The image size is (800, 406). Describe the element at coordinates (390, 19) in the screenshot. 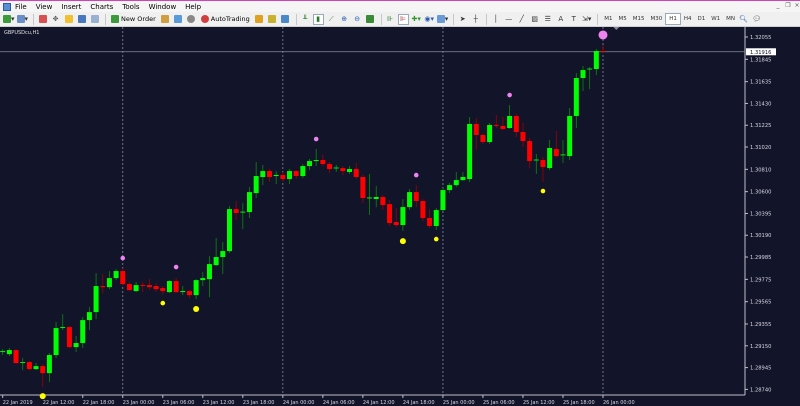

I see `auto-scroll-button: ⊪` at that location.